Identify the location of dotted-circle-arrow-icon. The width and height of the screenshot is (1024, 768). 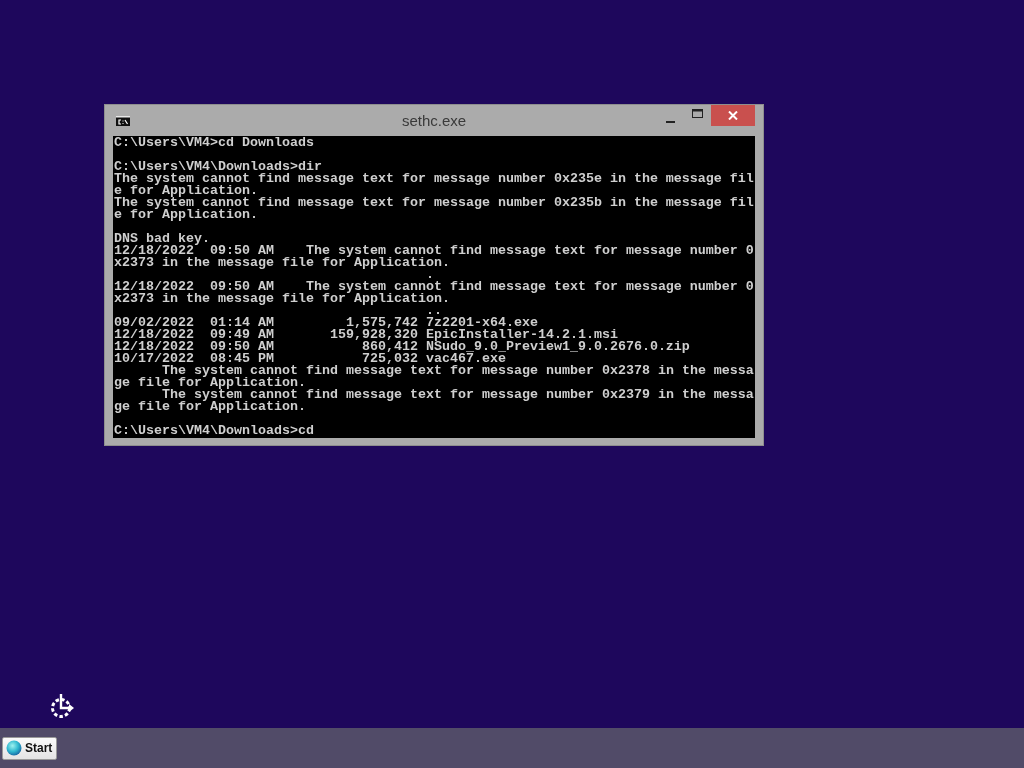
(63, 706).